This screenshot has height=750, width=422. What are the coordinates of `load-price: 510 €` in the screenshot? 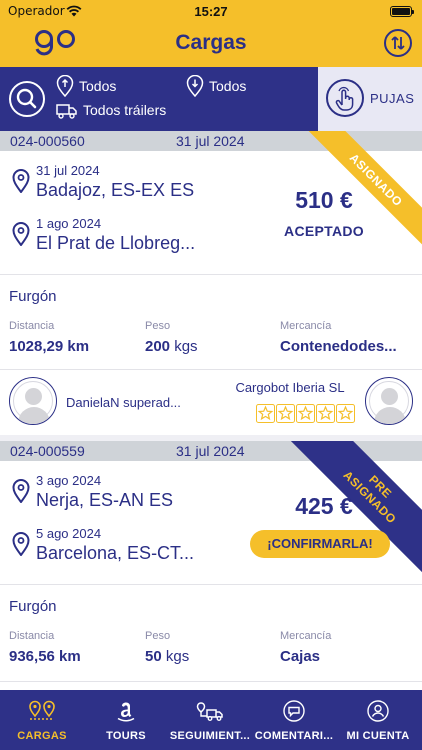 It's located at (324, 200).